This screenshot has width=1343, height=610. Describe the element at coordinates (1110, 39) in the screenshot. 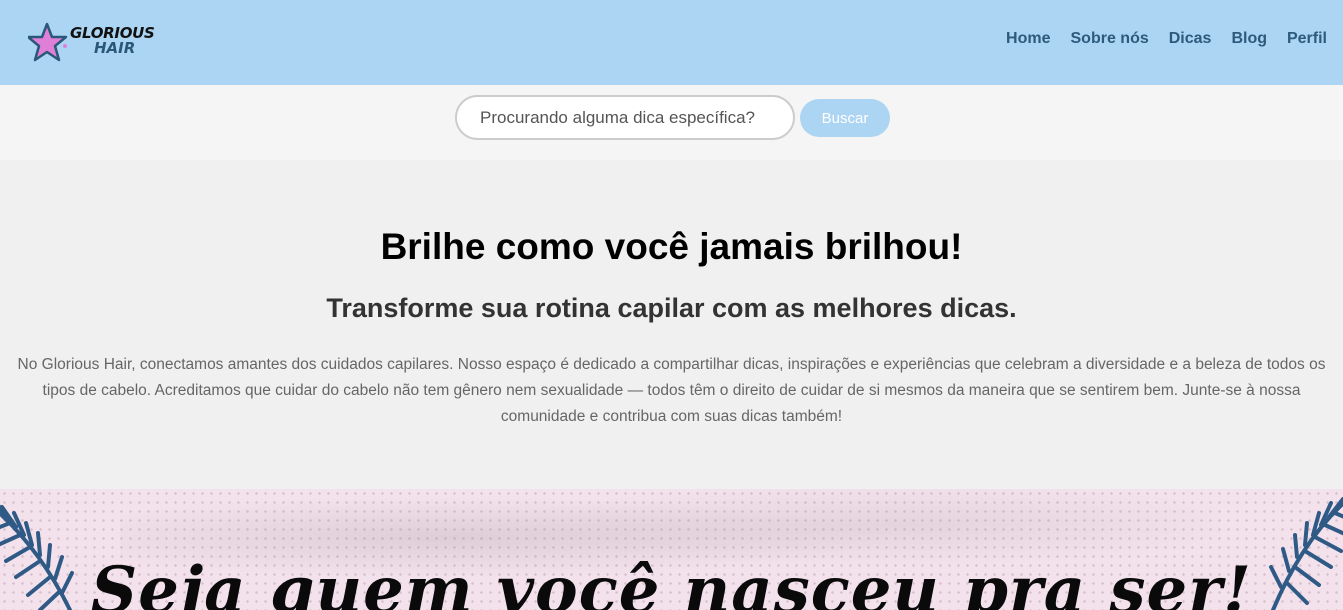

I see `nav-sobre-nos: Sobre nós` at that location.